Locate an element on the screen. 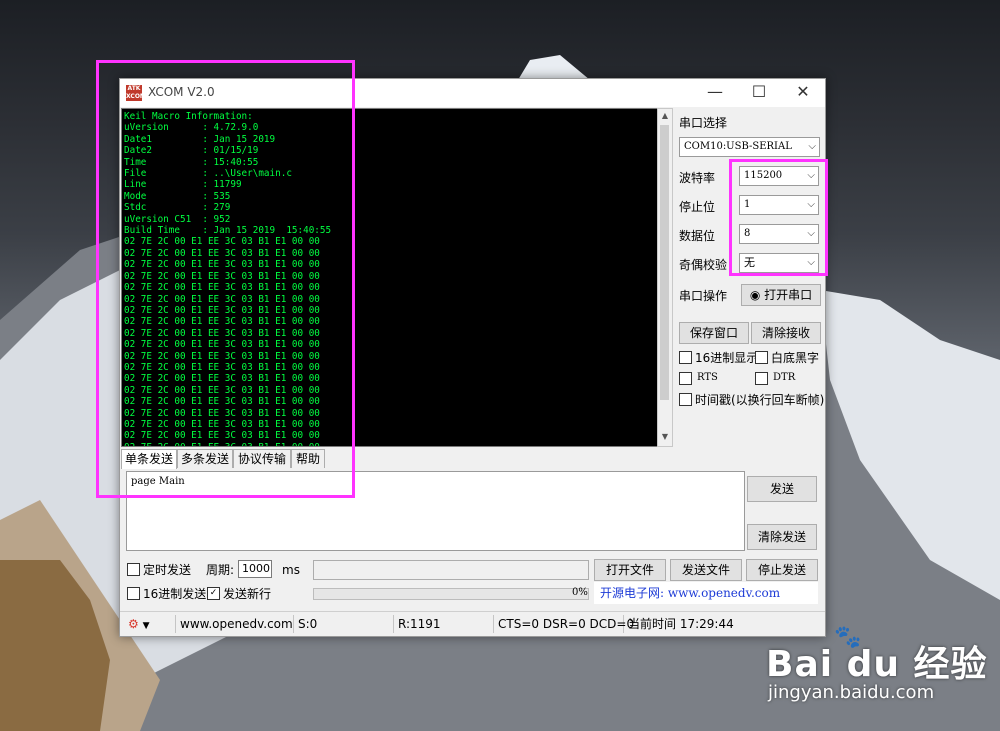 The height and width of the screenshot is (731, 1000). white-bg-checkbox is located at coordinates (761, 357).